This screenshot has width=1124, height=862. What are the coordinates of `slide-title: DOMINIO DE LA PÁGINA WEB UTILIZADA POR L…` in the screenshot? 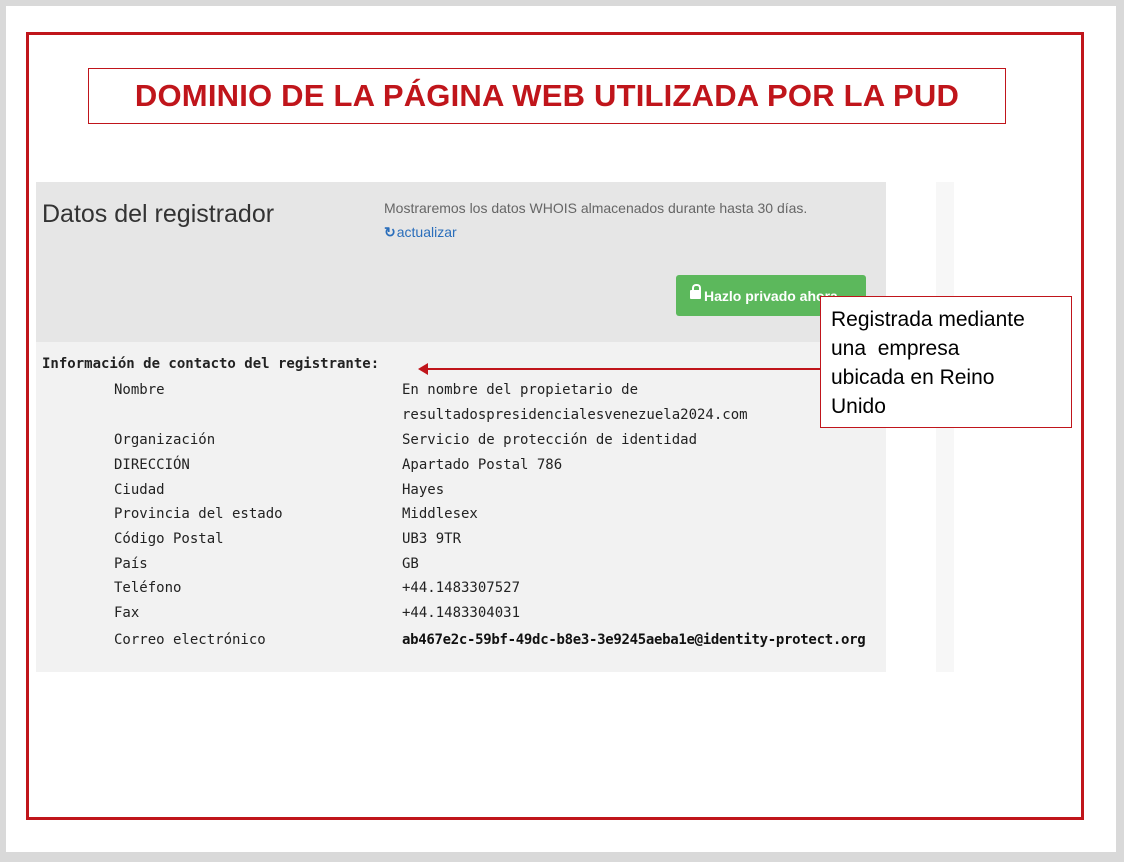 It's located at (547, 96).